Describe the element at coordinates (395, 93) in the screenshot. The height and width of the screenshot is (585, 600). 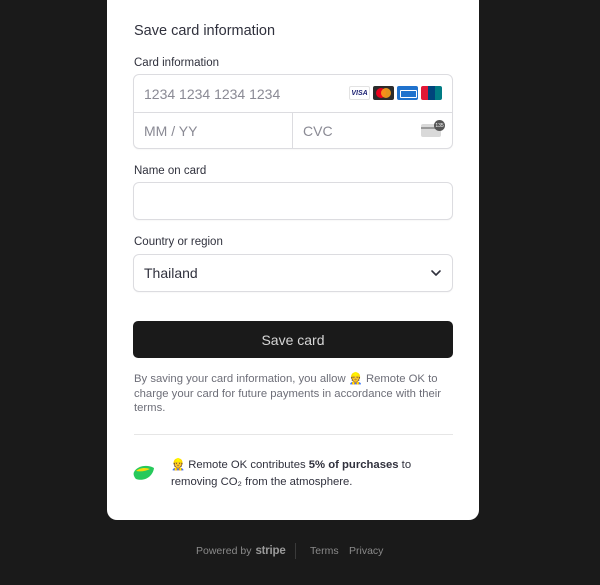
I see `card-brands: VISA` at that location.